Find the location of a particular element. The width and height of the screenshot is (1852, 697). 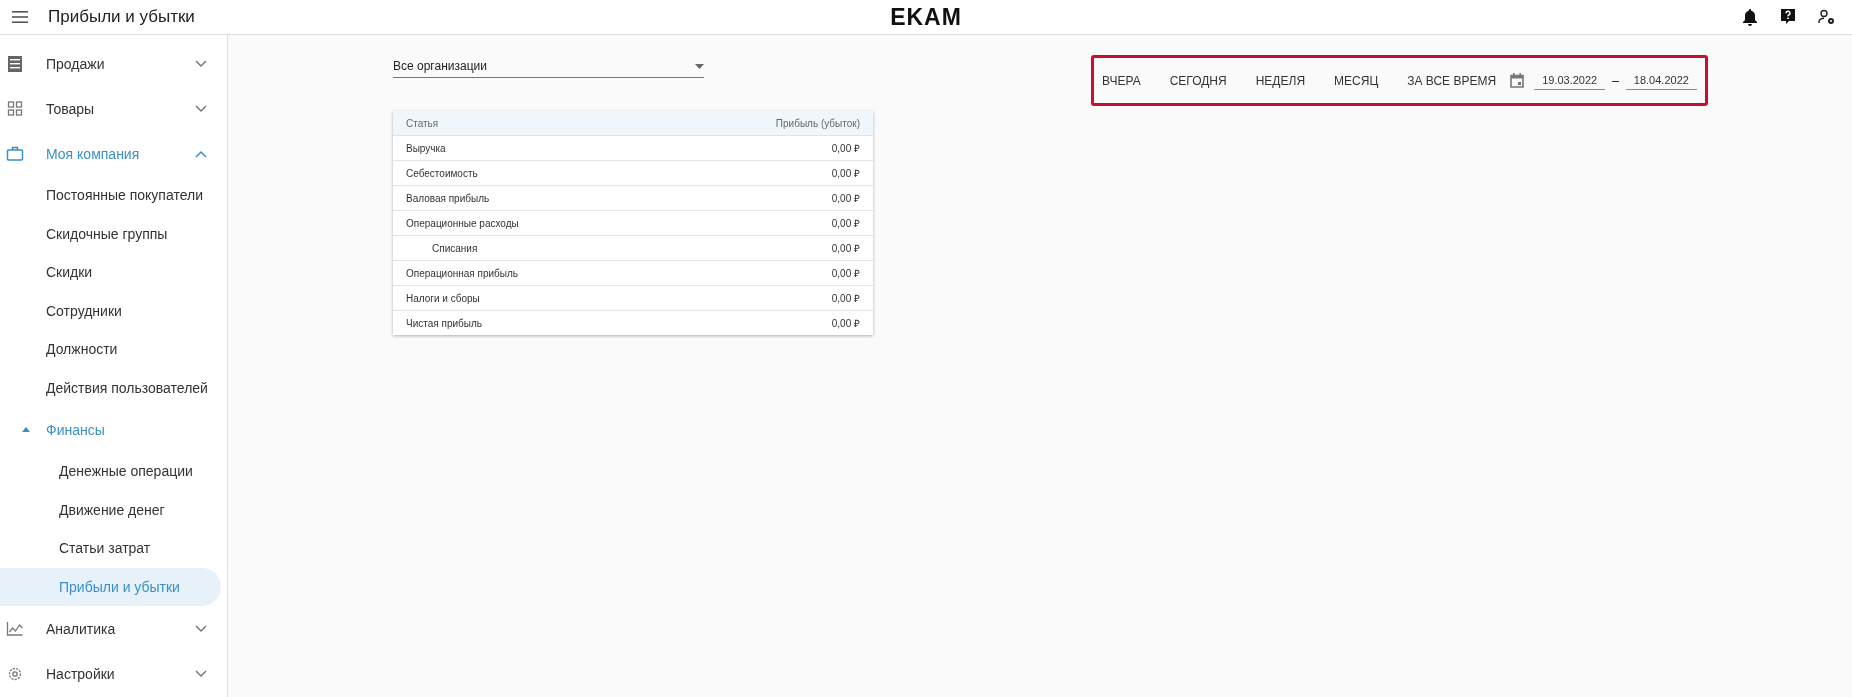

dropdown-arrow-icon is located at coordinates (699, 66).